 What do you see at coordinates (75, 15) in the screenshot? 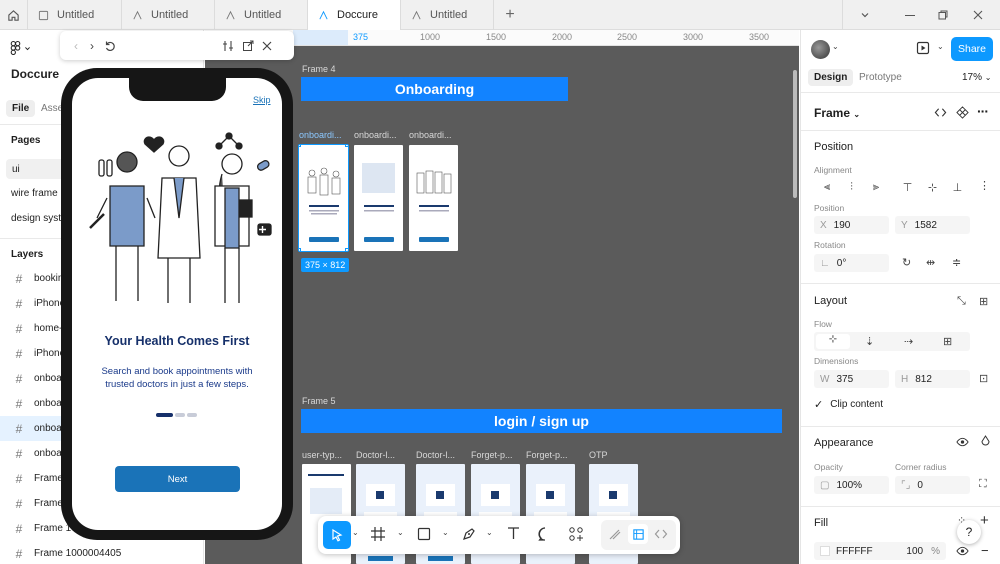
I see `tab-untitled-1: Untitled` at bounding box center [75, 15].